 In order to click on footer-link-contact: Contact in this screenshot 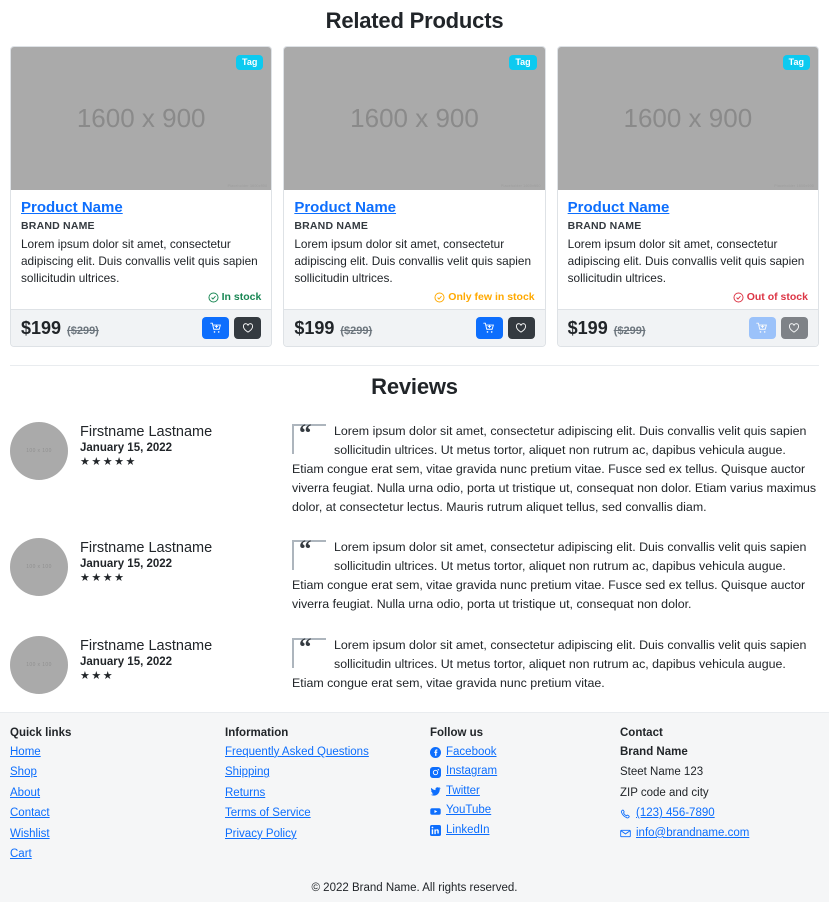, I will do `click(117, 814)`.